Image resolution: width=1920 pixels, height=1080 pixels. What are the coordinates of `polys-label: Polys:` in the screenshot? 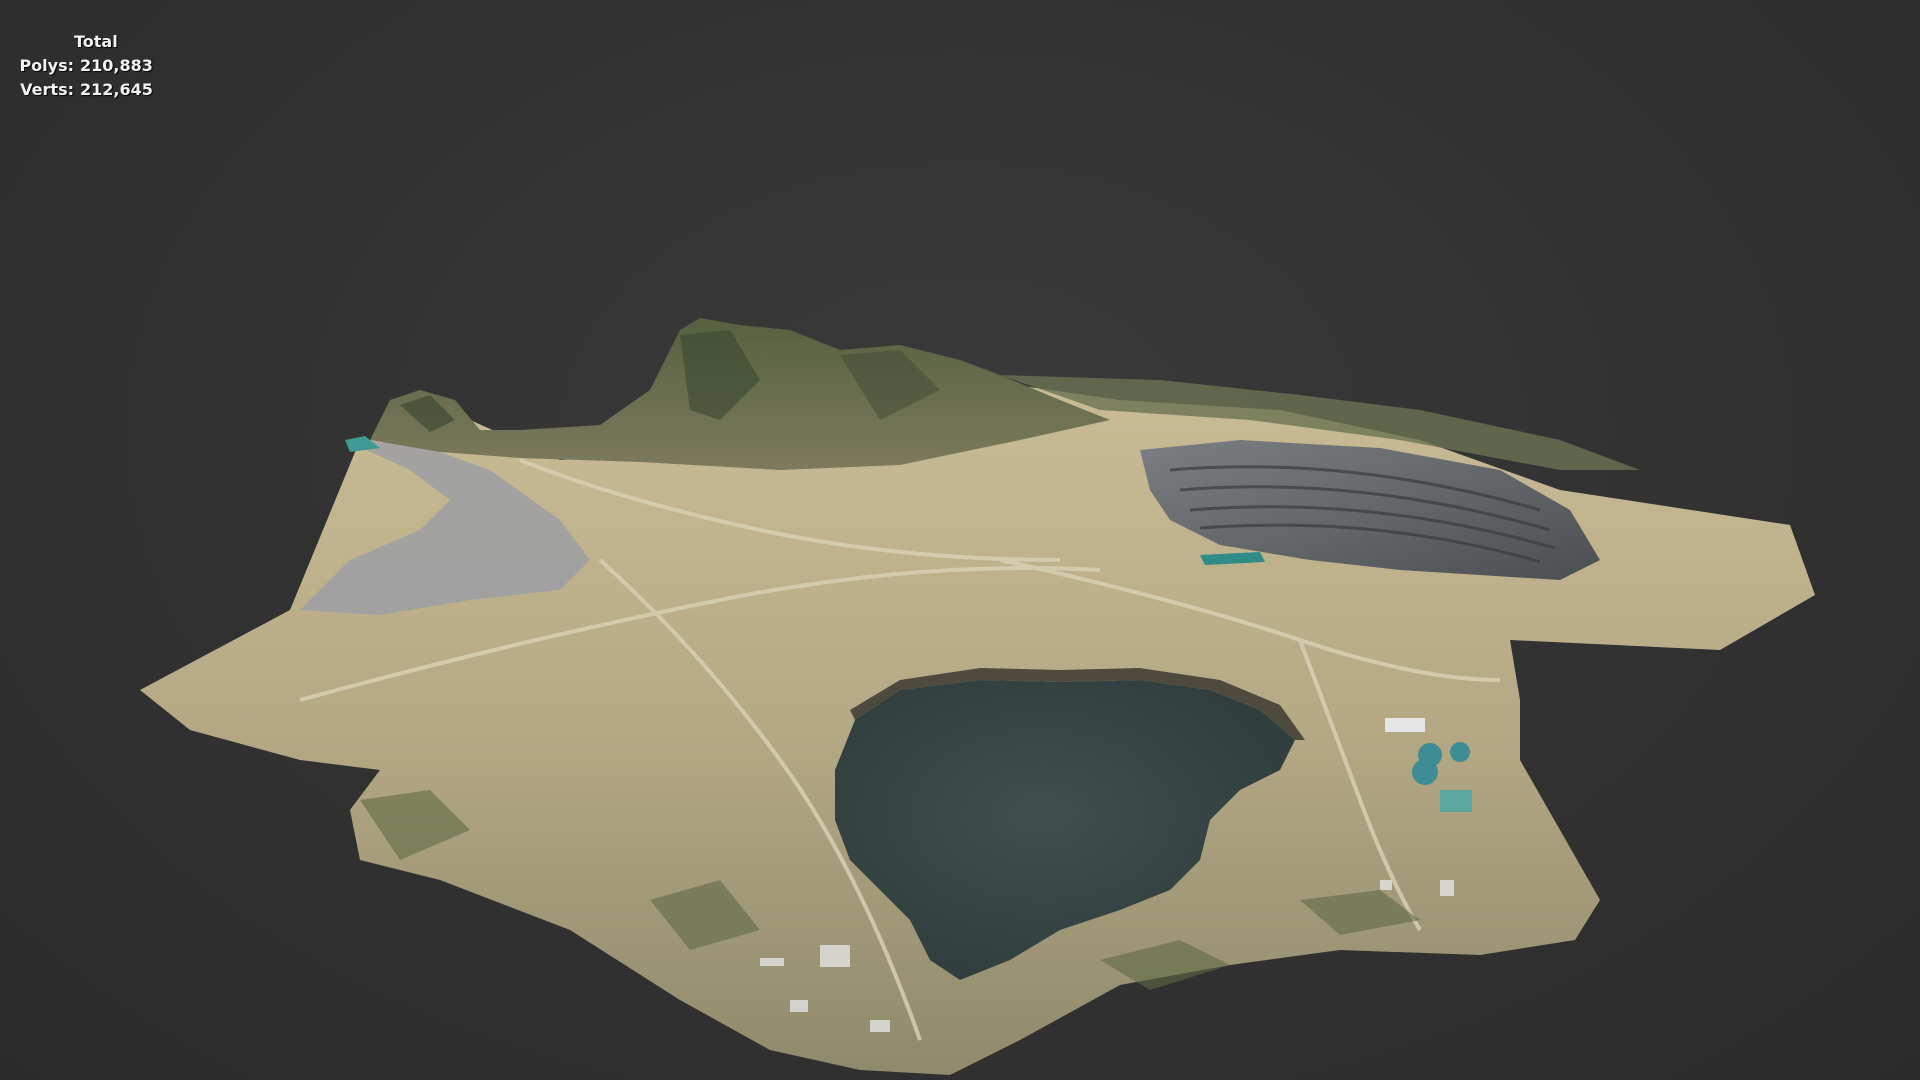 It's located at (46, 65).